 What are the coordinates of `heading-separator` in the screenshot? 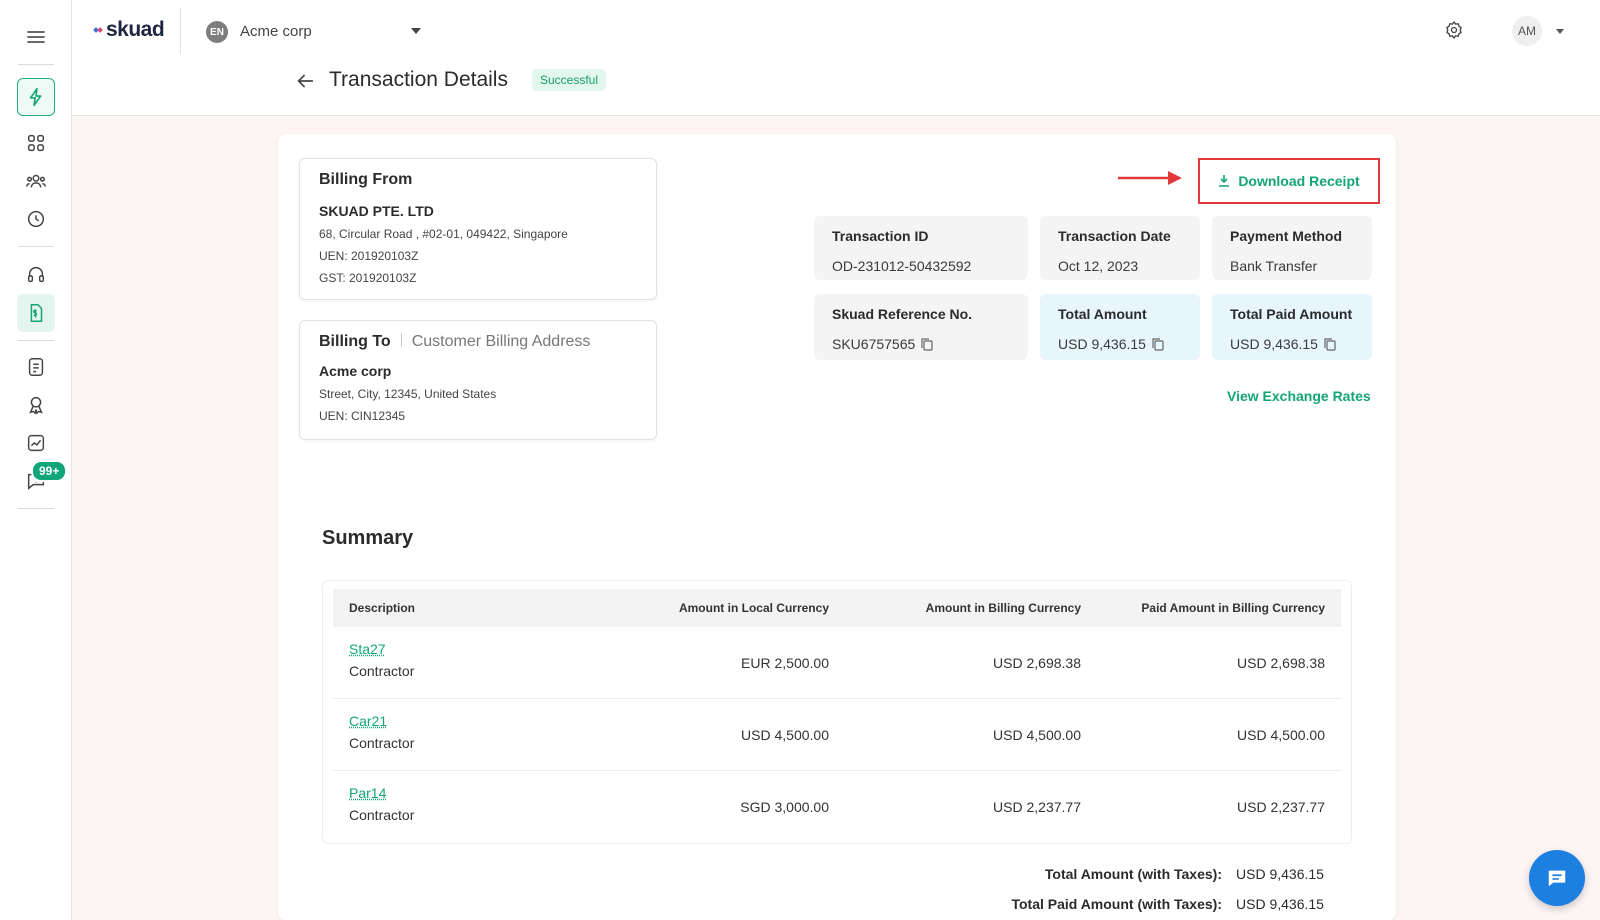 It's located at (401, 340).